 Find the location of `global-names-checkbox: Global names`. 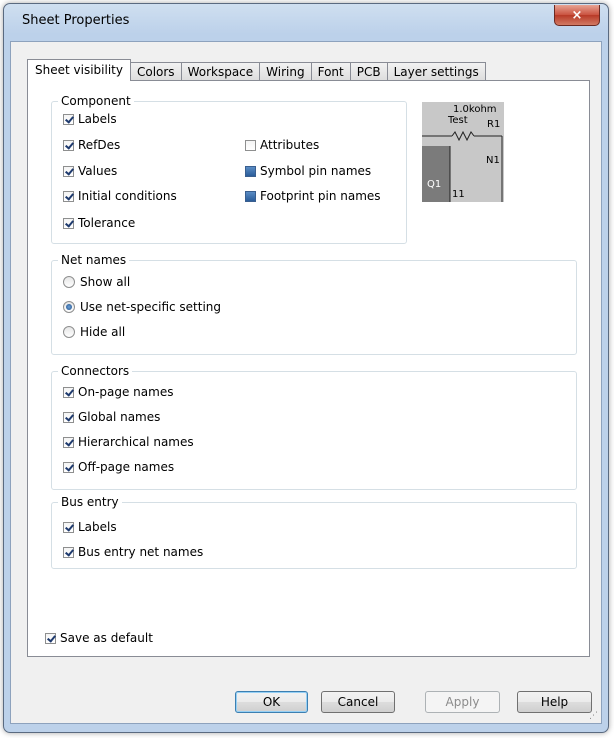

global-names-checkbox: Global names is located at coordinates (111, 417).